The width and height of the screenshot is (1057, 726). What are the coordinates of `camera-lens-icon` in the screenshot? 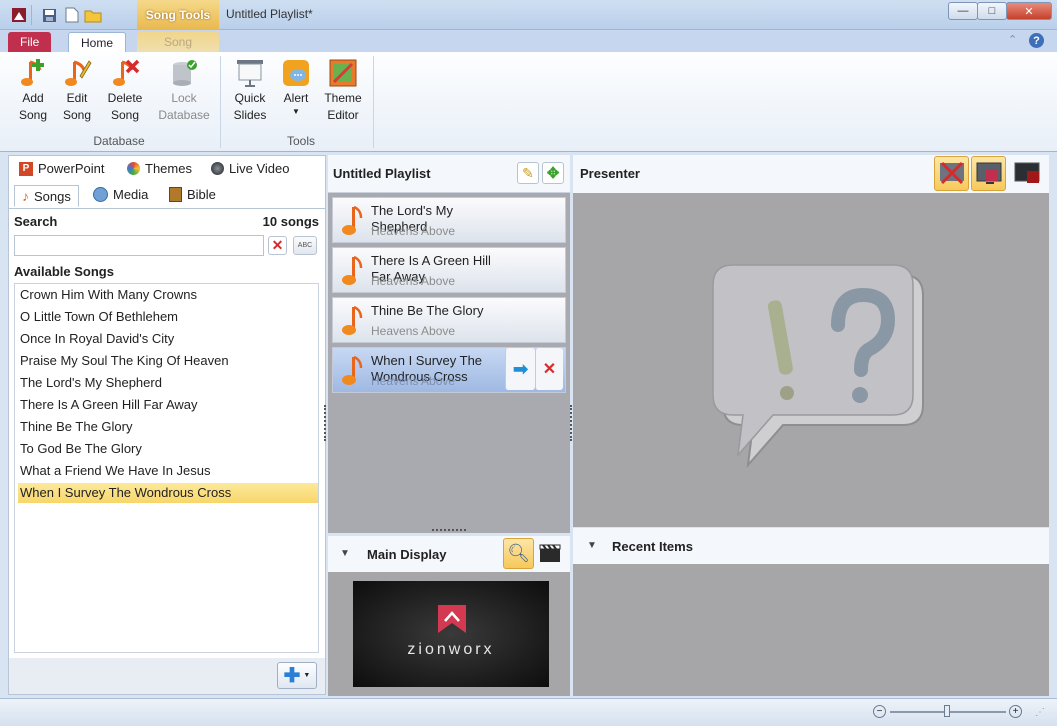 It's located at (217, 168).